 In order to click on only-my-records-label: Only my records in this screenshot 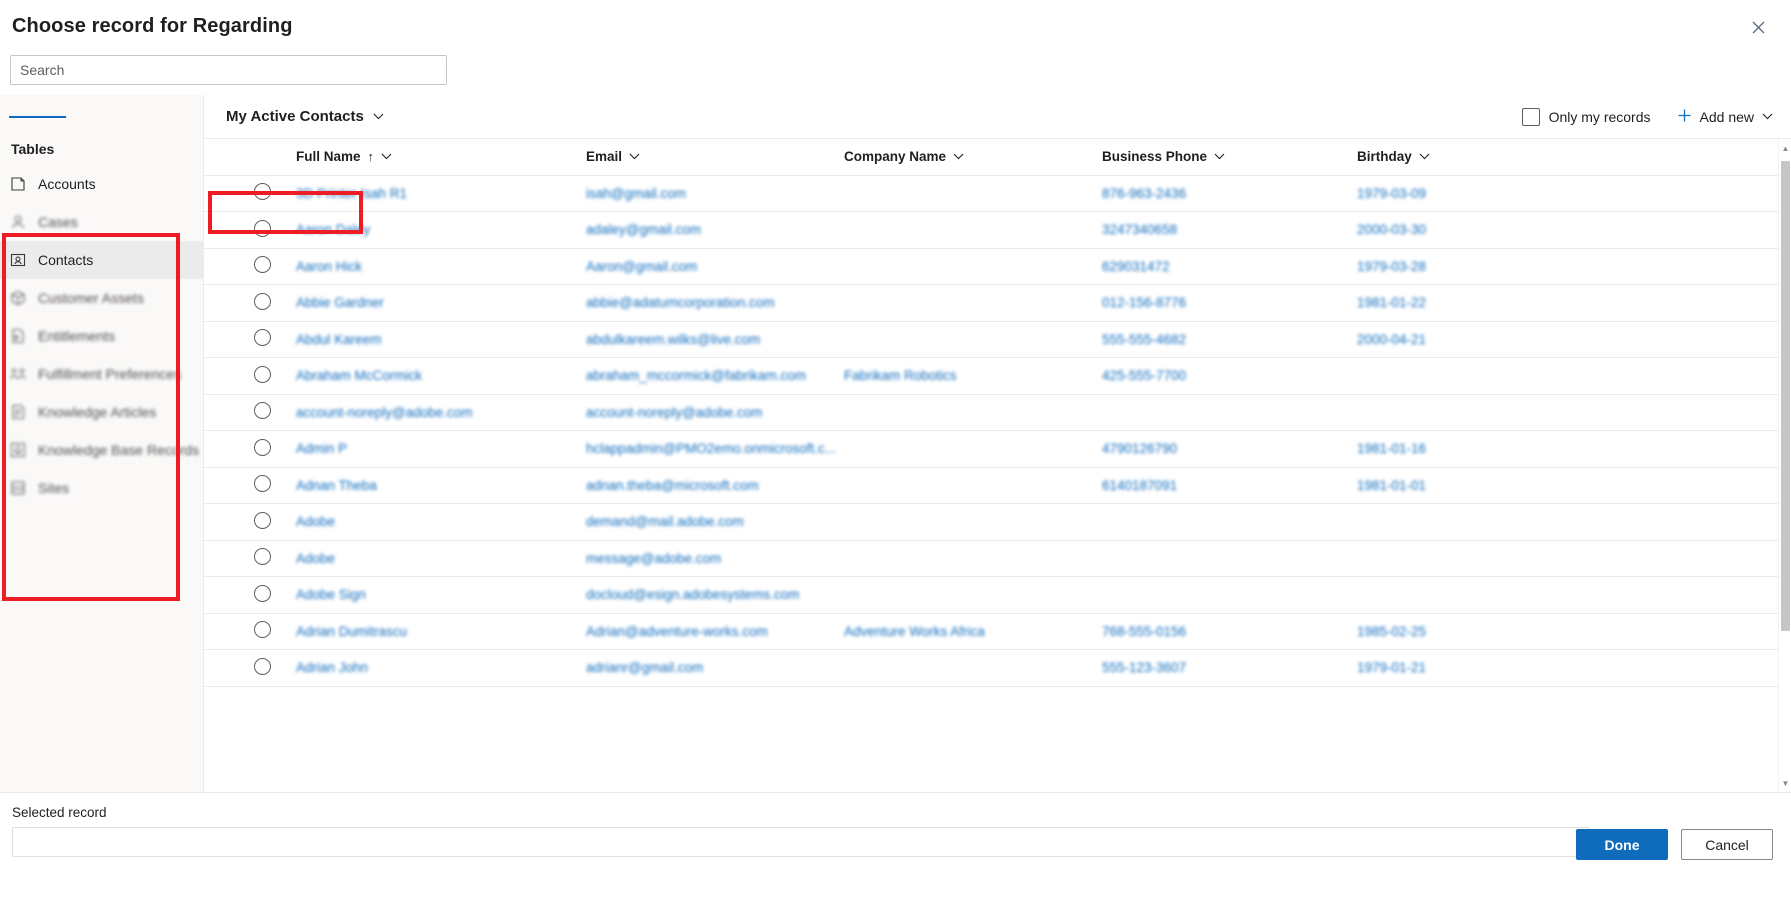, I will do `click(1599, 116)`.